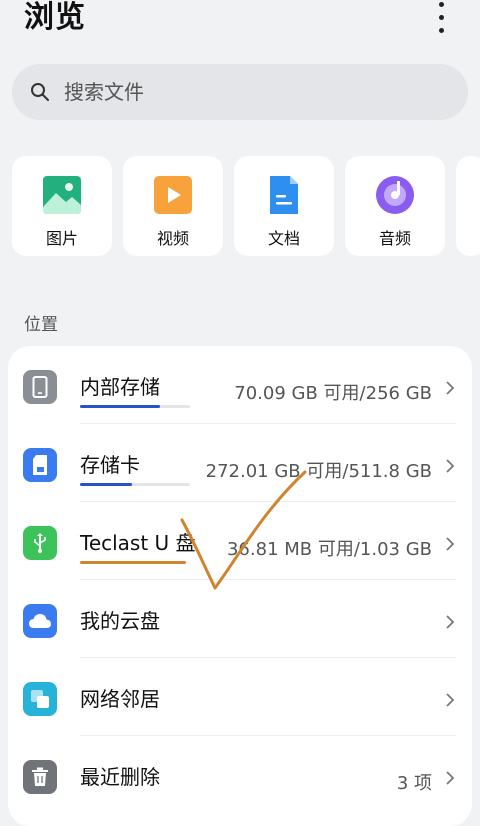 This screenshot has height=826, width=480. Describe the element at coordinates (40, 699) in the screenshot. I see `network-icon` at that location.